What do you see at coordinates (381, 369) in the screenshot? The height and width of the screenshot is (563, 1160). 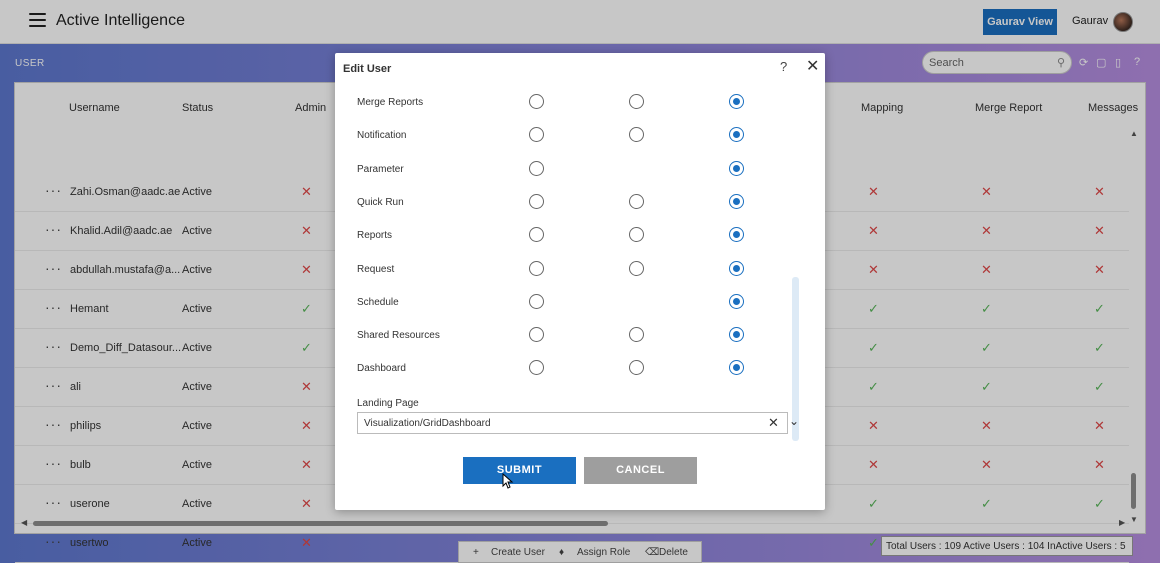 I see `permission-label: Dashboard` at bounding box center [381, 369].